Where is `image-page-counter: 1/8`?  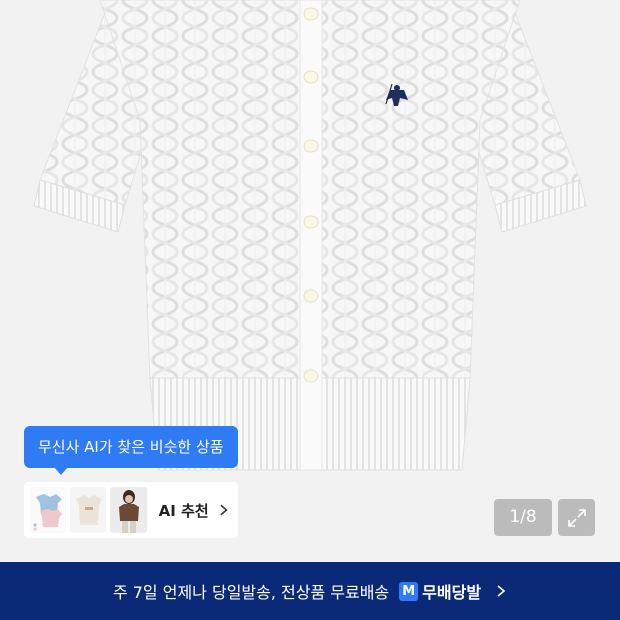
image-page-counter: 1/8 is located at coordinates (523, 517).